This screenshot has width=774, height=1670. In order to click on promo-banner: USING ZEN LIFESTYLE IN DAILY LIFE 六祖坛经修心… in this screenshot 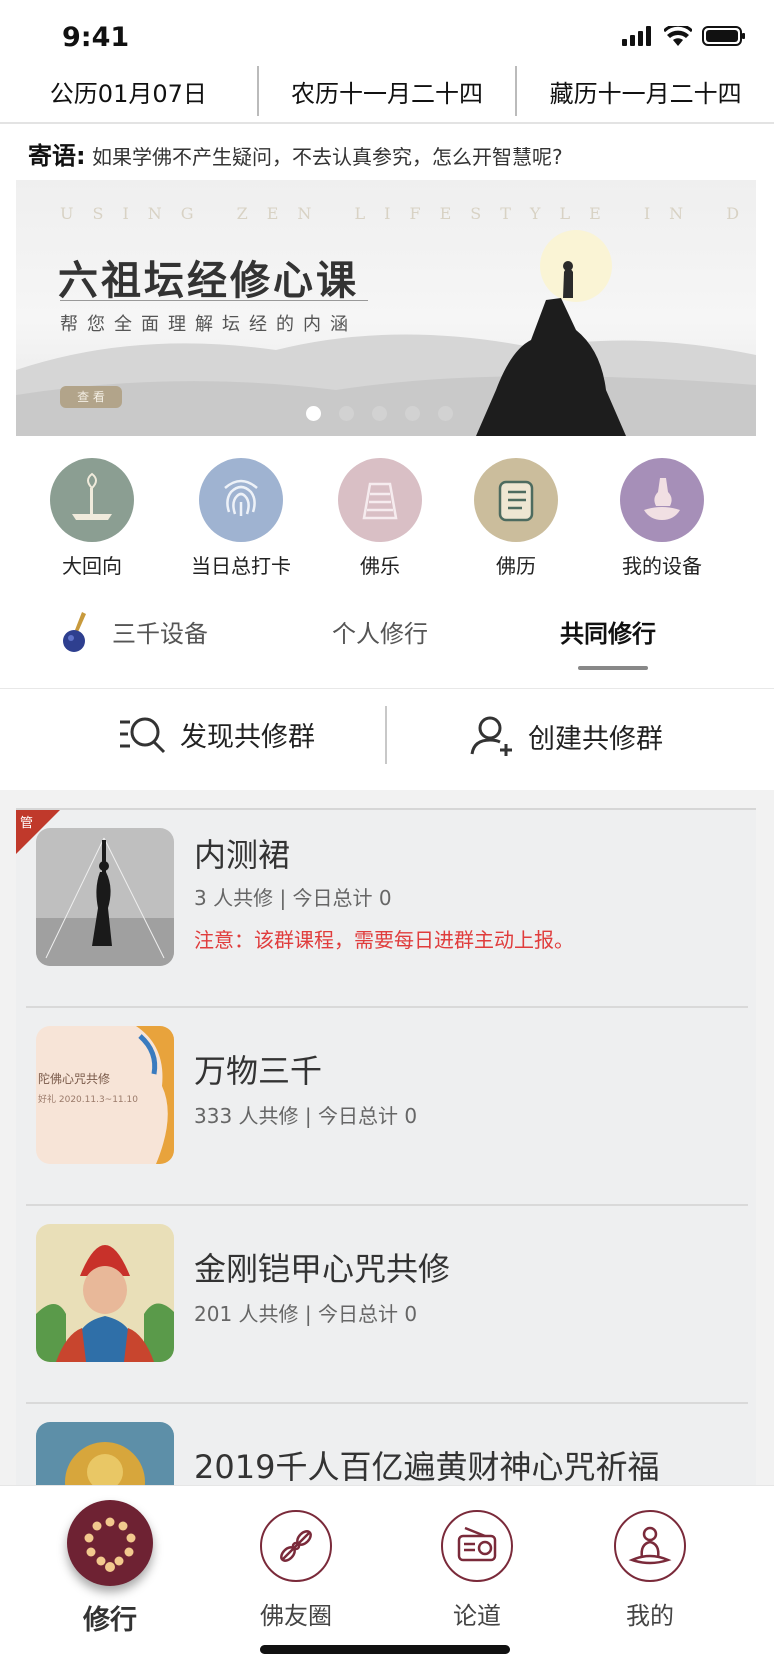, I will do `click(386, 308)`.